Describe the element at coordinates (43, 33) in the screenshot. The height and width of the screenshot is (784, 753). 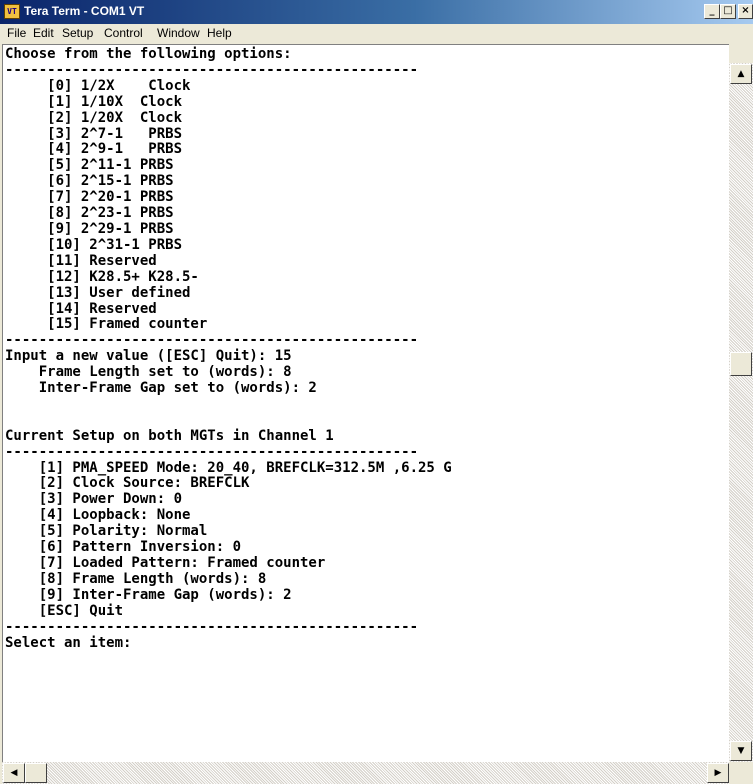
I see `menu-edit: Edit` at that location.